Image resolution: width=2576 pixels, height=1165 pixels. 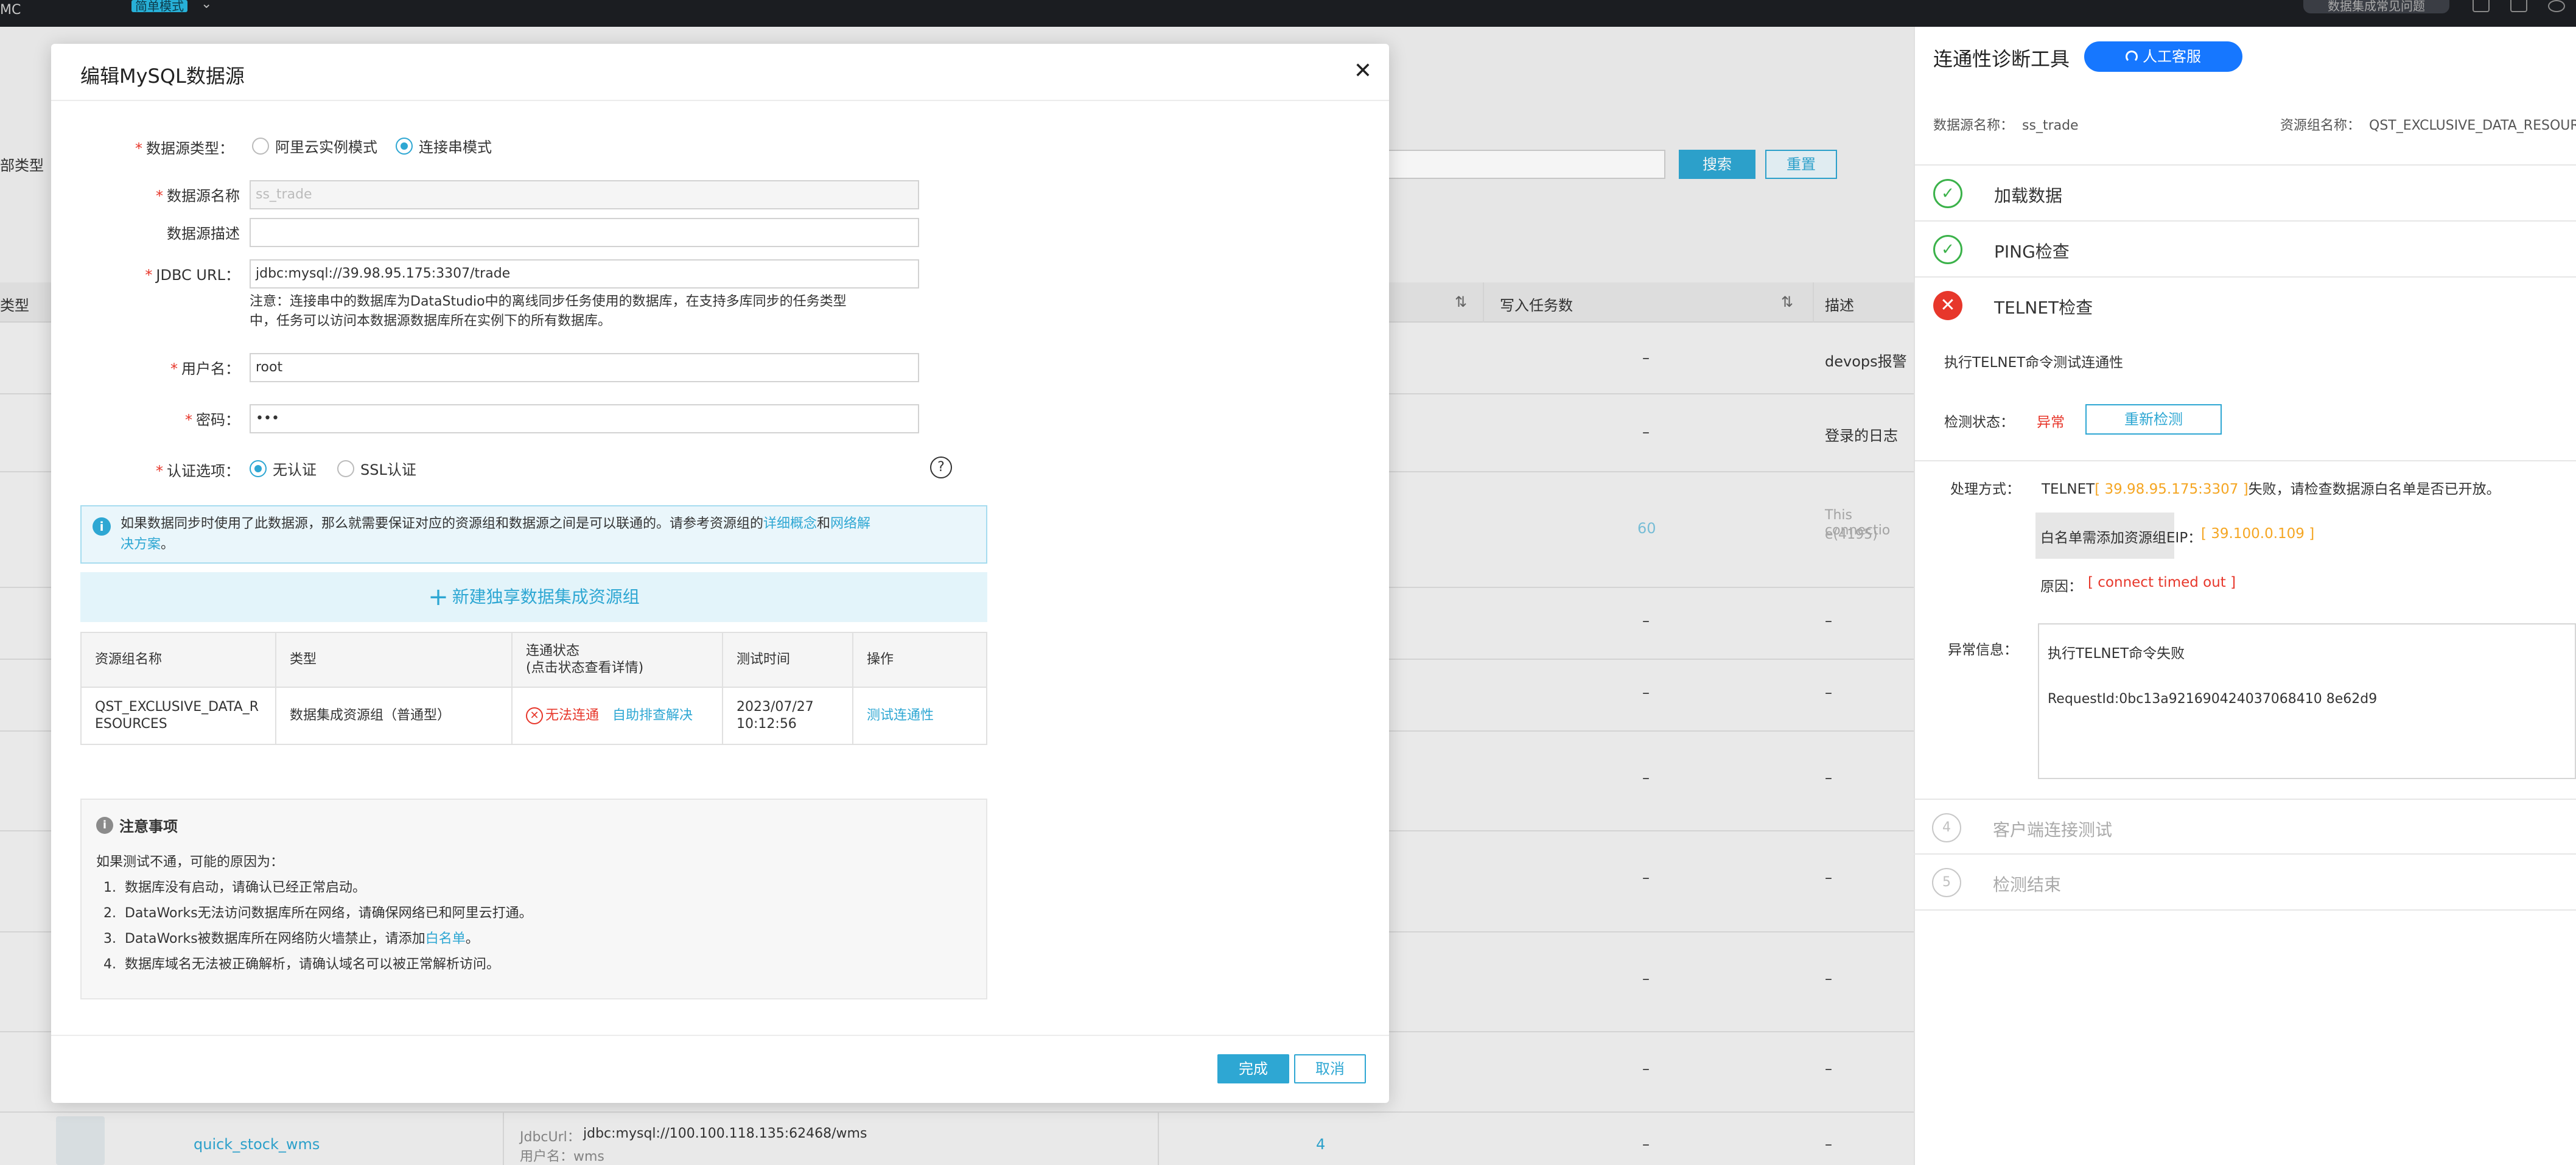 I want to click on network-solution-link: 网络解, so click(x=850, y=524).